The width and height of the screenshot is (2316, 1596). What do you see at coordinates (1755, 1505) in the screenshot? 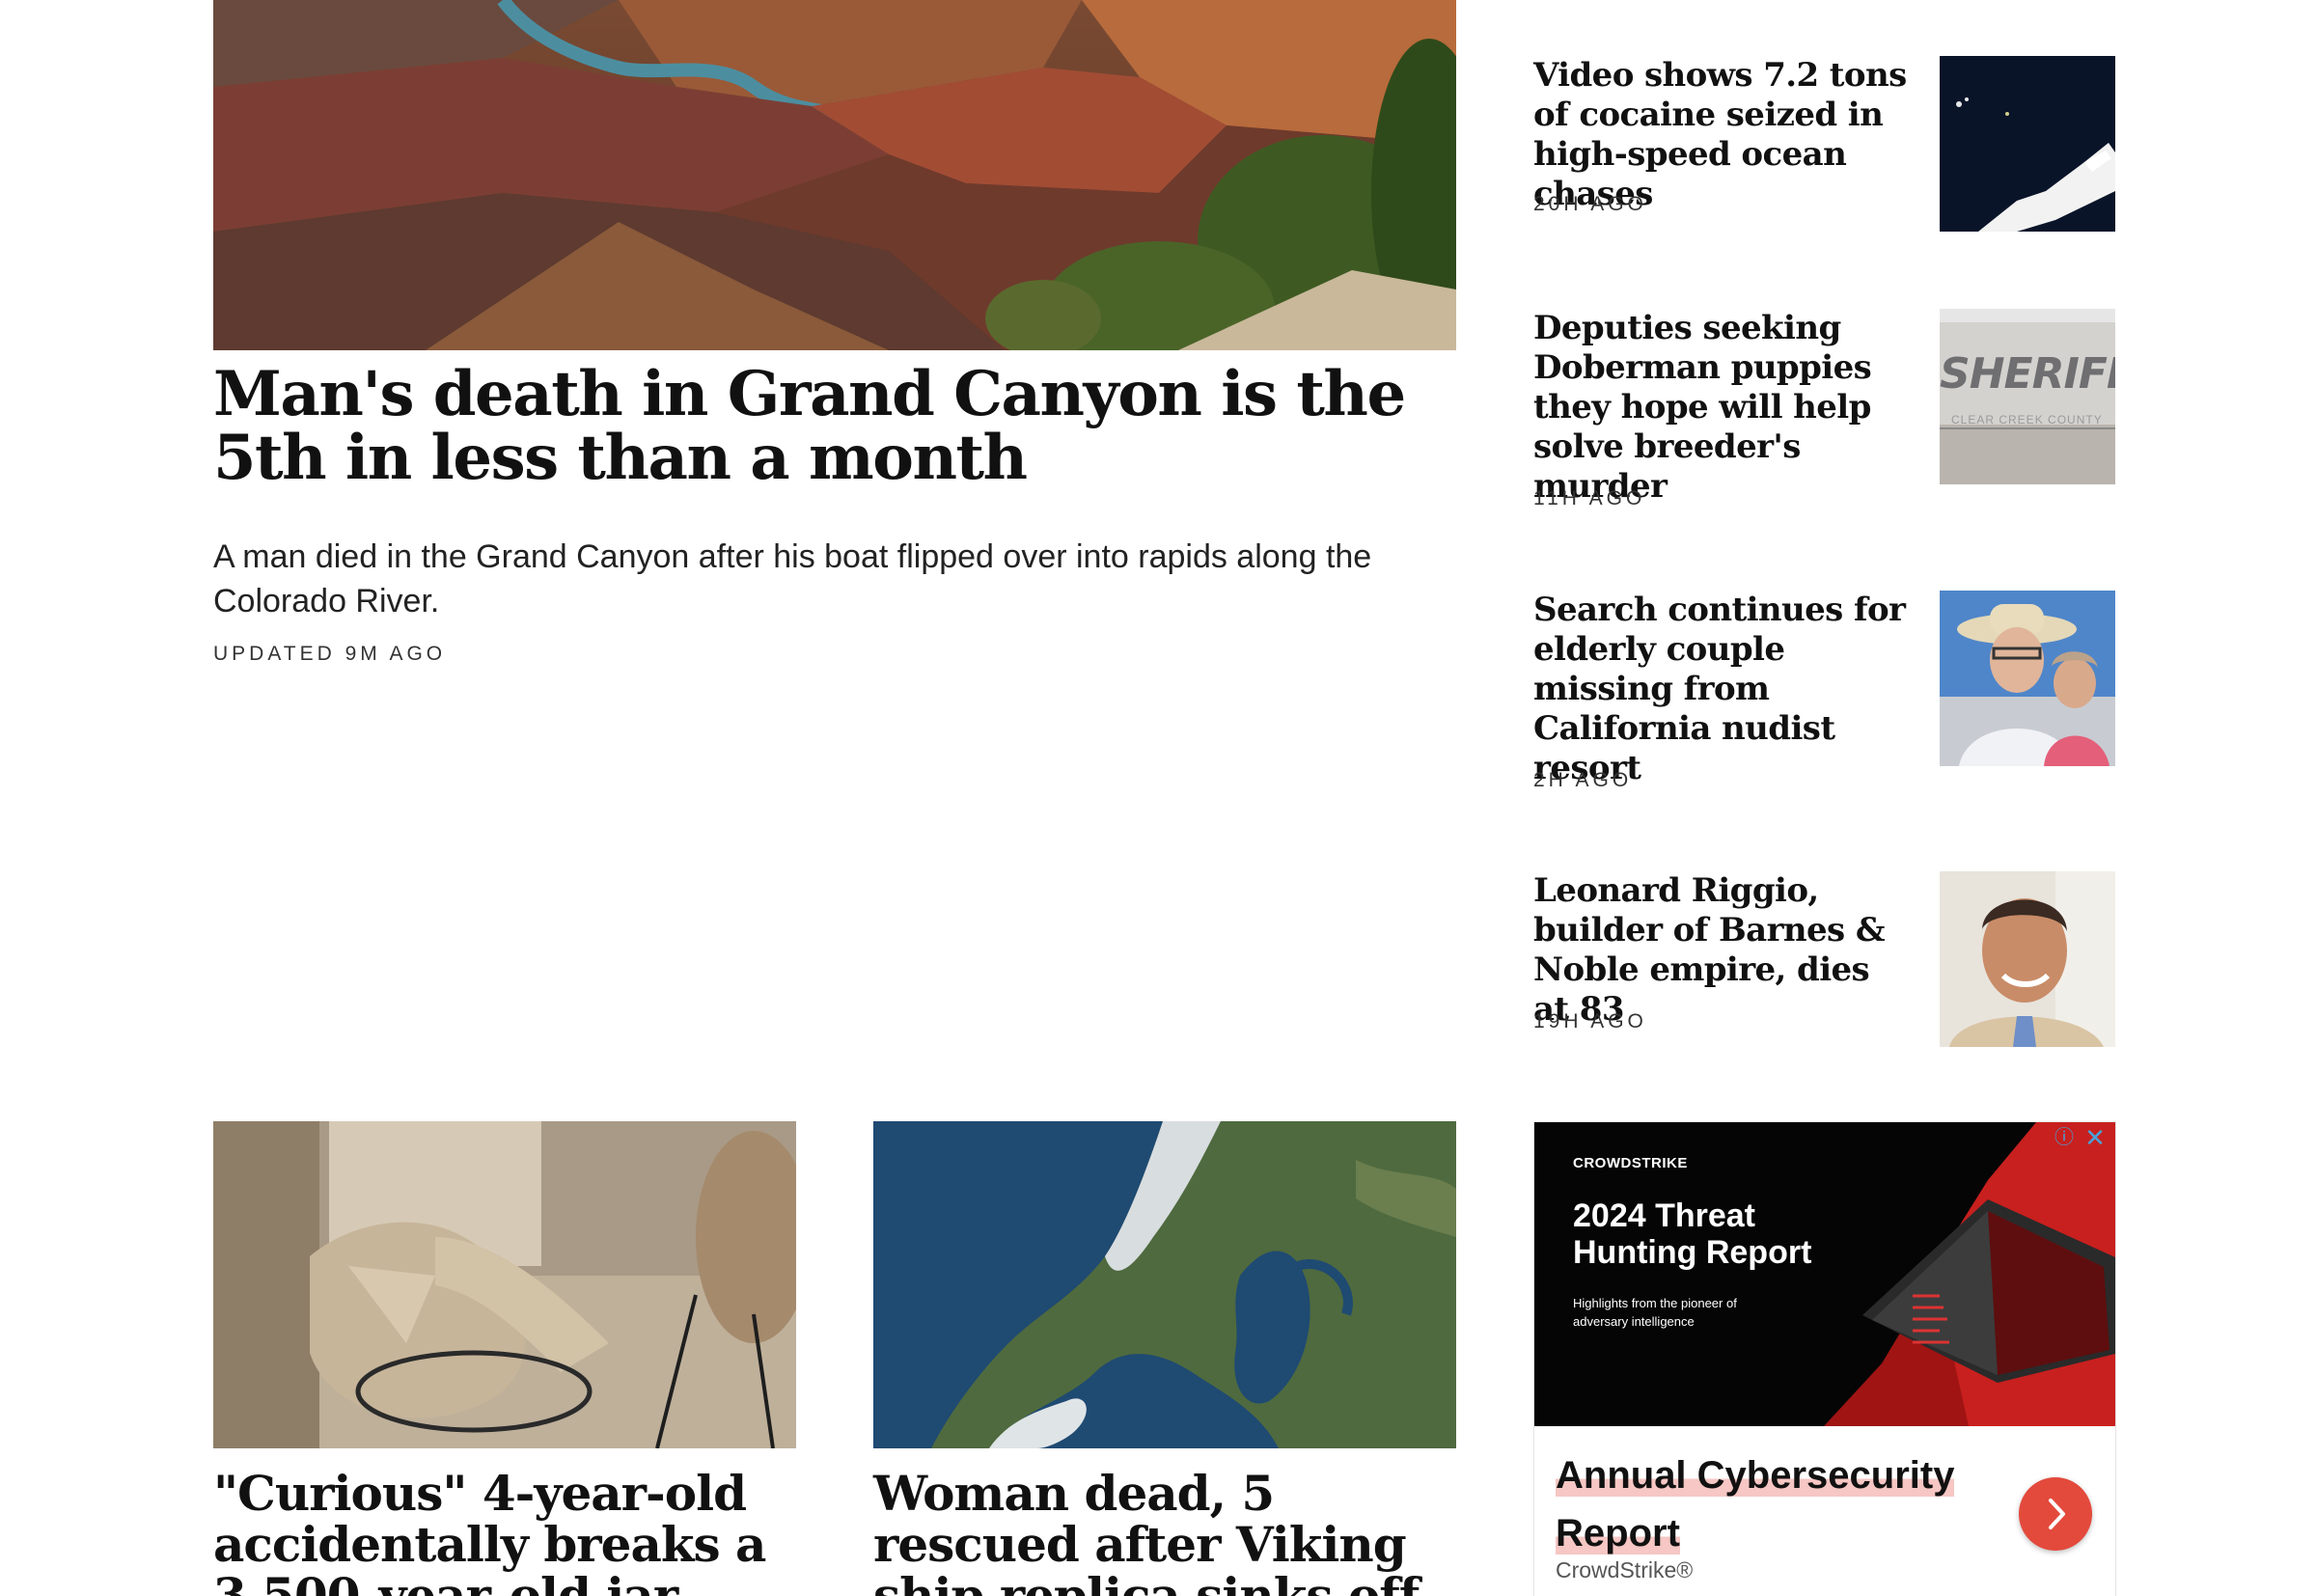
I see `ad-headline-text: Annual Cybersecurity Report` at bounding box center [1755, 1505].